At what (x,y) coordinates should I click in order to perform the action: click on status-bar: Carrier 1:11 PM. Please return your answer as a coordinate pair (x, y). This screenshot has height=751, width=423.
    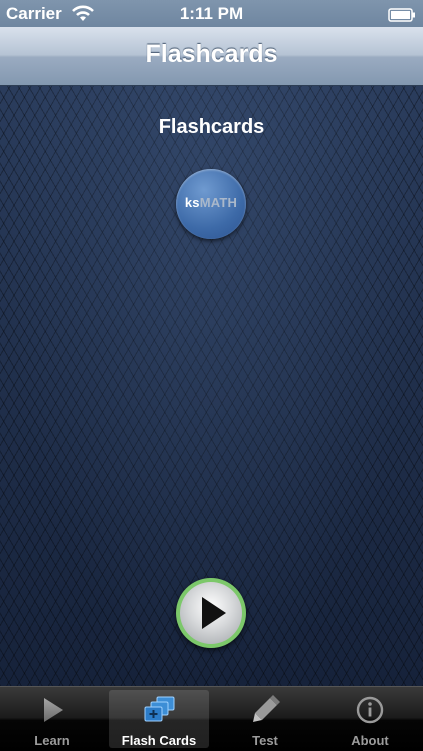
    Looking at the image, I should click on (211, 13).